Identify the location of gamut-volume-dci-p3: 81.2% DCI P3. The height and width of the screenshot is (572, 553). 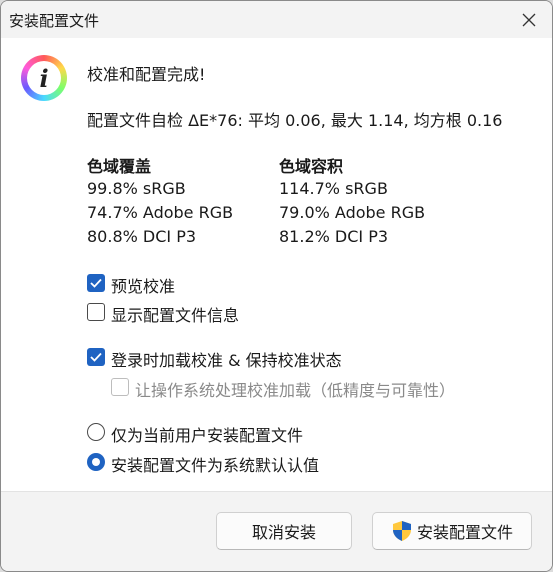
(334, 236).